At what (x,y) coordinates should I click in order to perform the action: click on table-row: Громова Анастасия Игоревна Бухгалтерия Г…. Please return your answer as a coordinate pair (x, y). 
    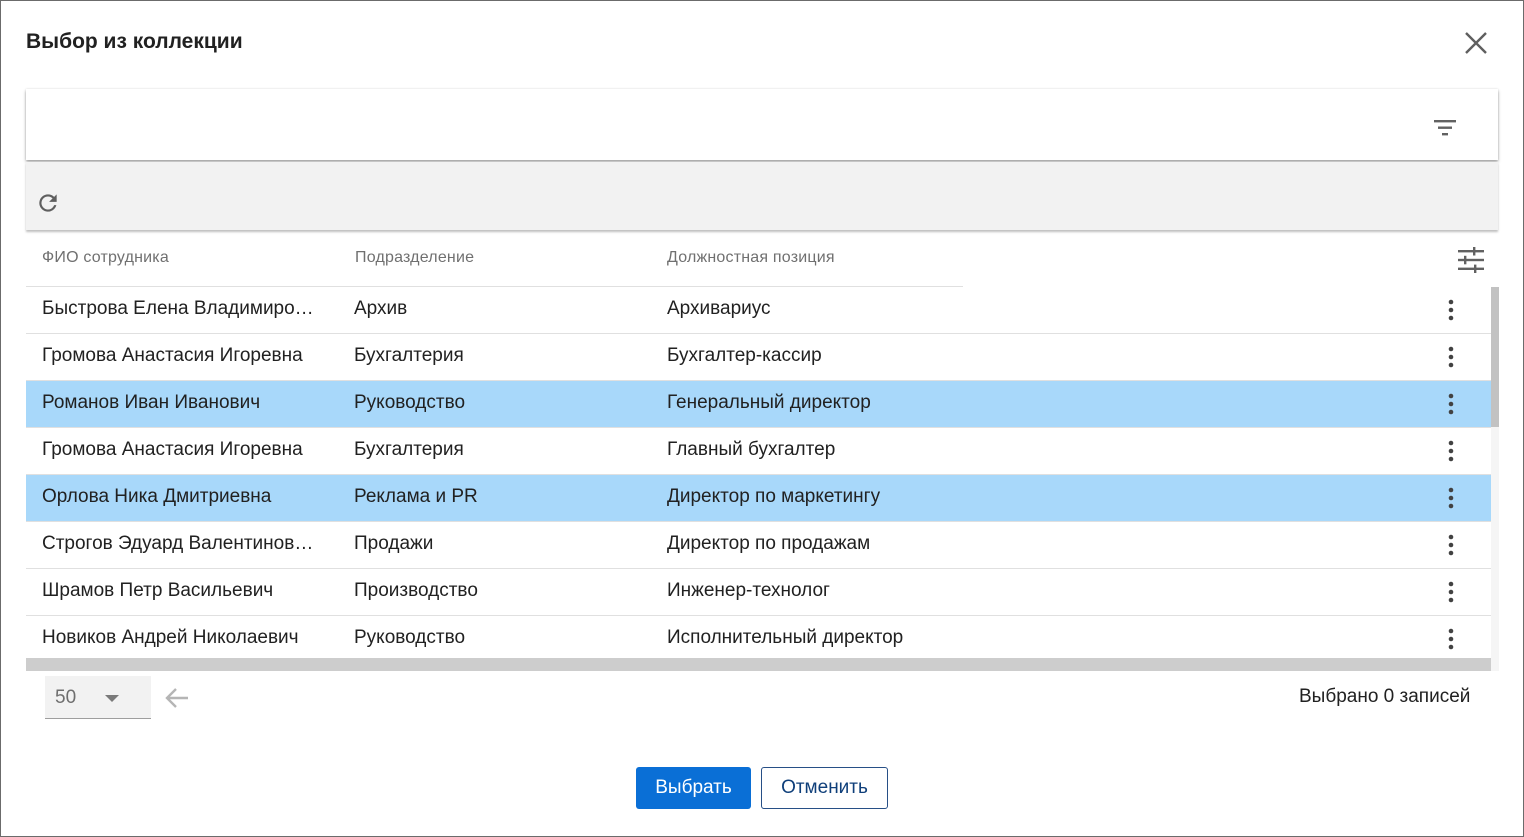
    Looking at the image, I should click on (758, 451).